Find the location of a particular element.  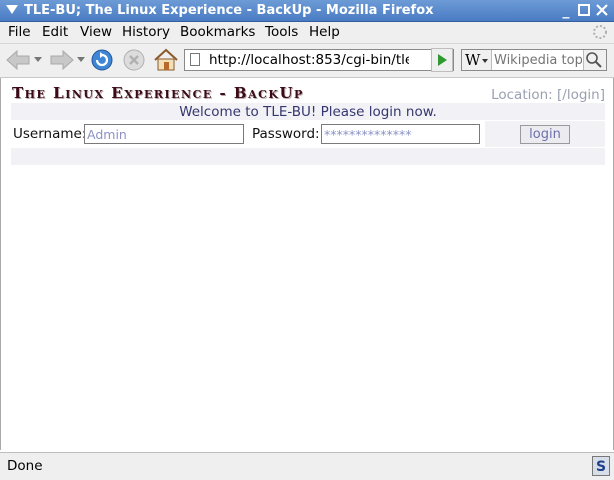

magnifier-icon is located at coordinates (594, 60).